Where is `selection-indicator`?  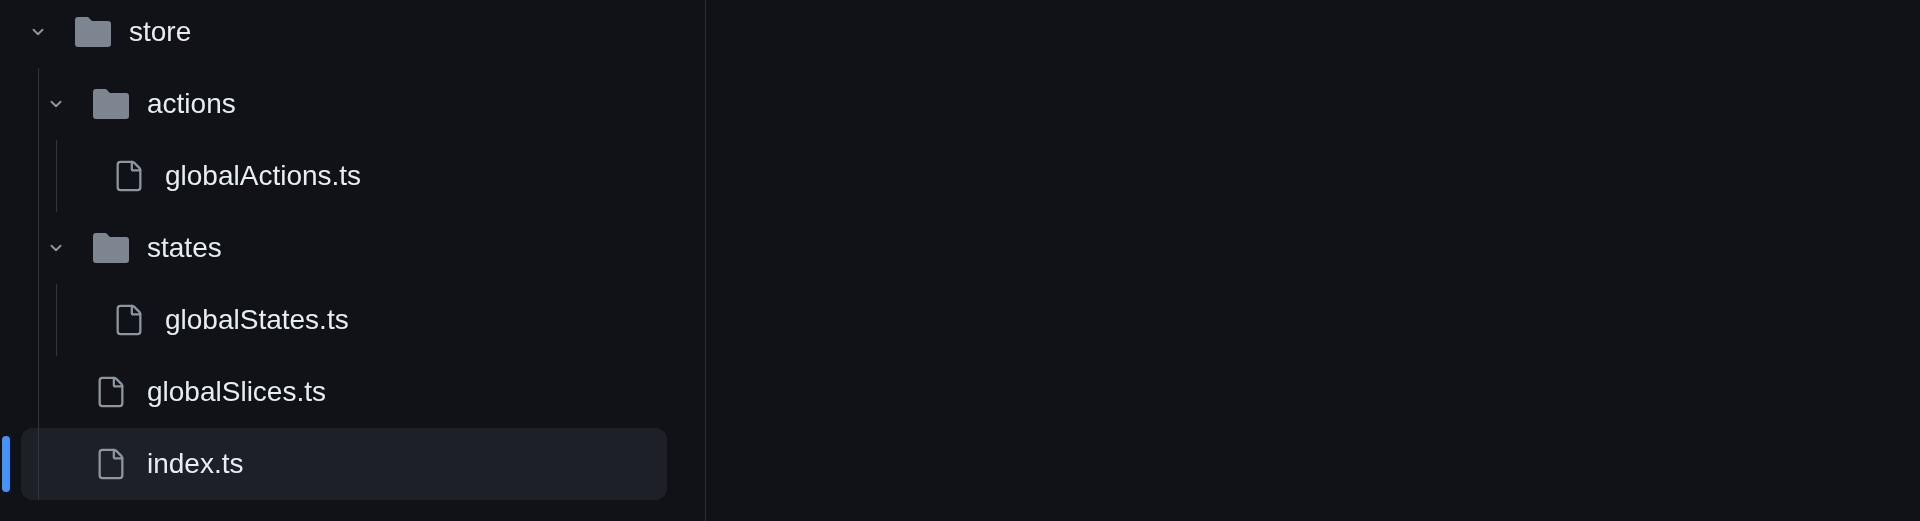
selection-indicator is located at coordinates (6, 464).